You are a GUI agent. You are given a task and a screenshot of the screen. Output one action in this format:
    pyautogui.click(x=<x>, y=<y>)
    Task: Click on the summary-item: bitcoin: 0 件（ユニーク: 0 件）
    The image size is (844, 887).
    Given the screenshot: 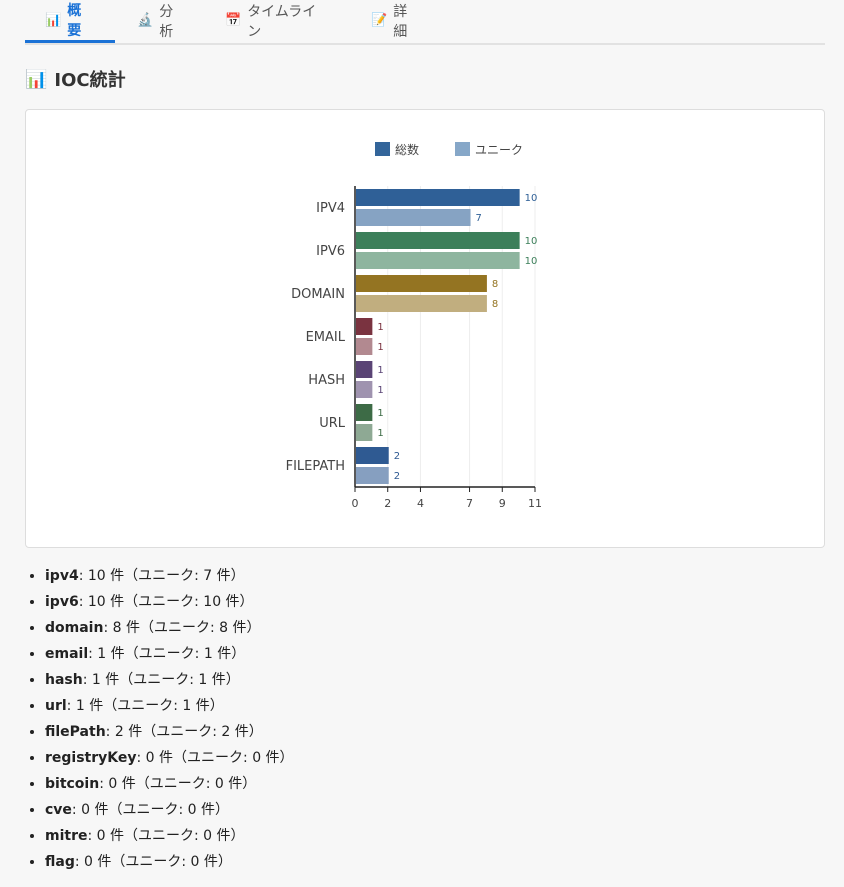 What is the action you would take?
    pyautogui.click(x=169, y=784)
    